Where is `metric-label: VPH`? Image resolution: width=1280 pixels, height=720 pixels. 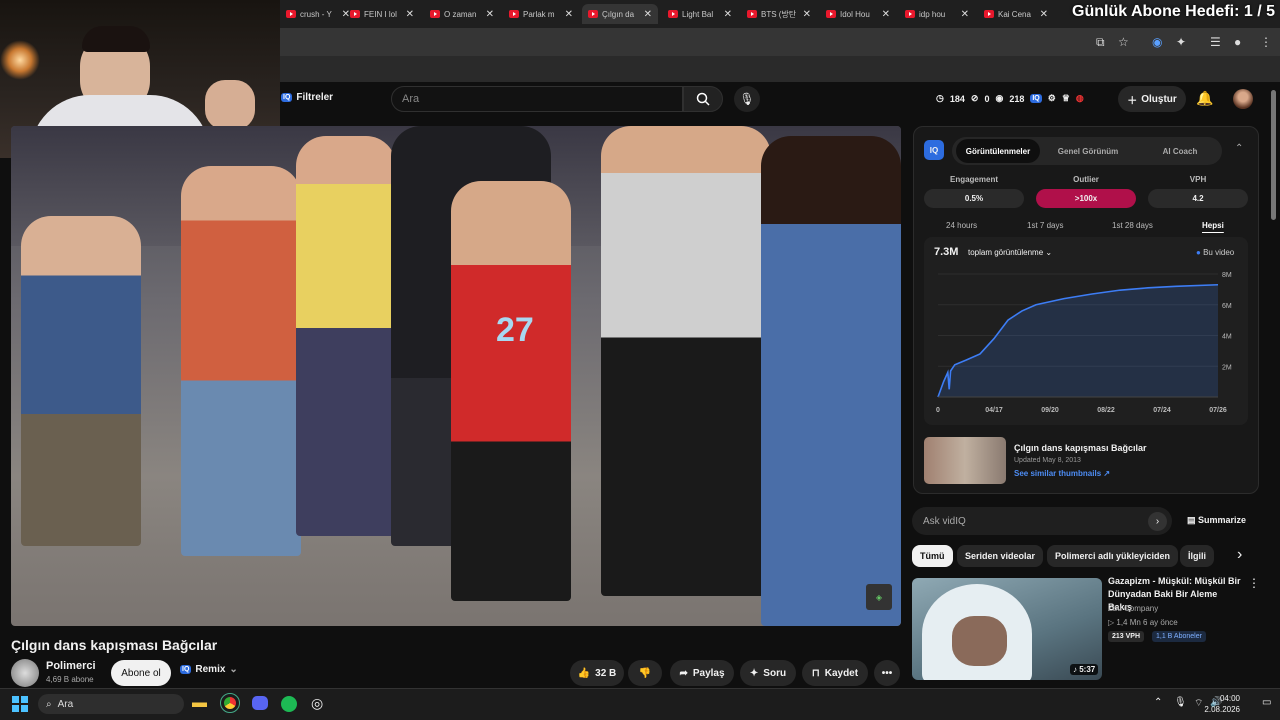
metric-label: VPH is located at coordinates (1198, 179).